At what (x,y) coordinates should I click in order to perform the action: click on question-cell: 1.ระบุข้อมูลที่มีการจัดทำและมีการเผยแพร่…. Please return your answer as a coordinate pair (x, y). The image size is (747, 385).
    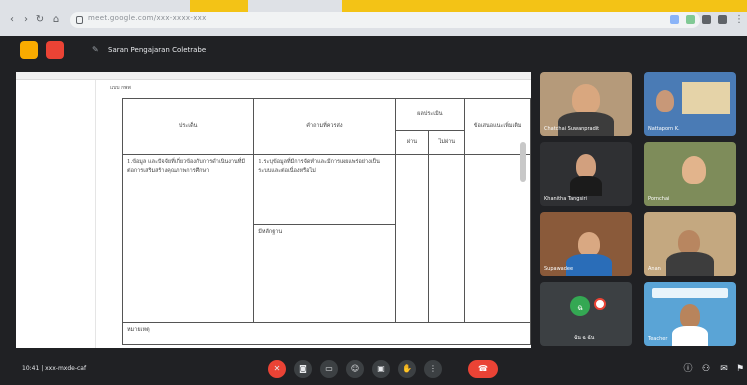
    Looking at the image, I should click on (324, 189).